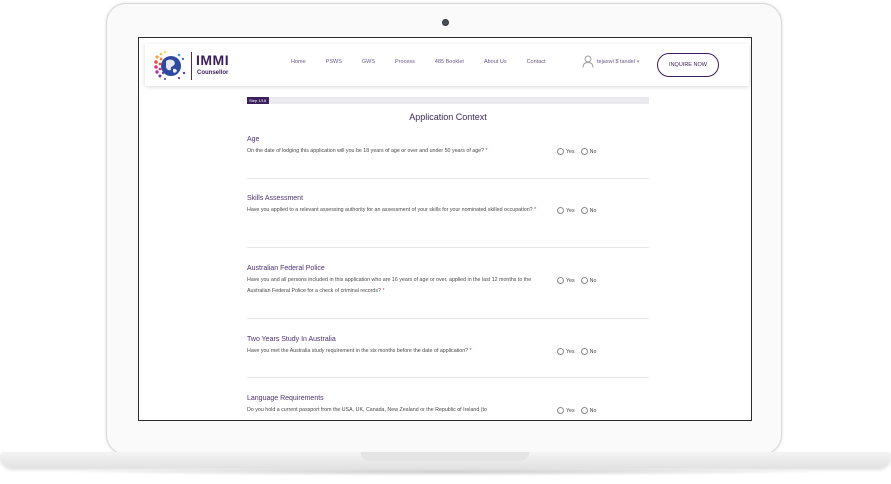  Describe the element at coordinates (291, 339) in the screenshot. I see `section-title: Two Years Study In Australia` at that location.